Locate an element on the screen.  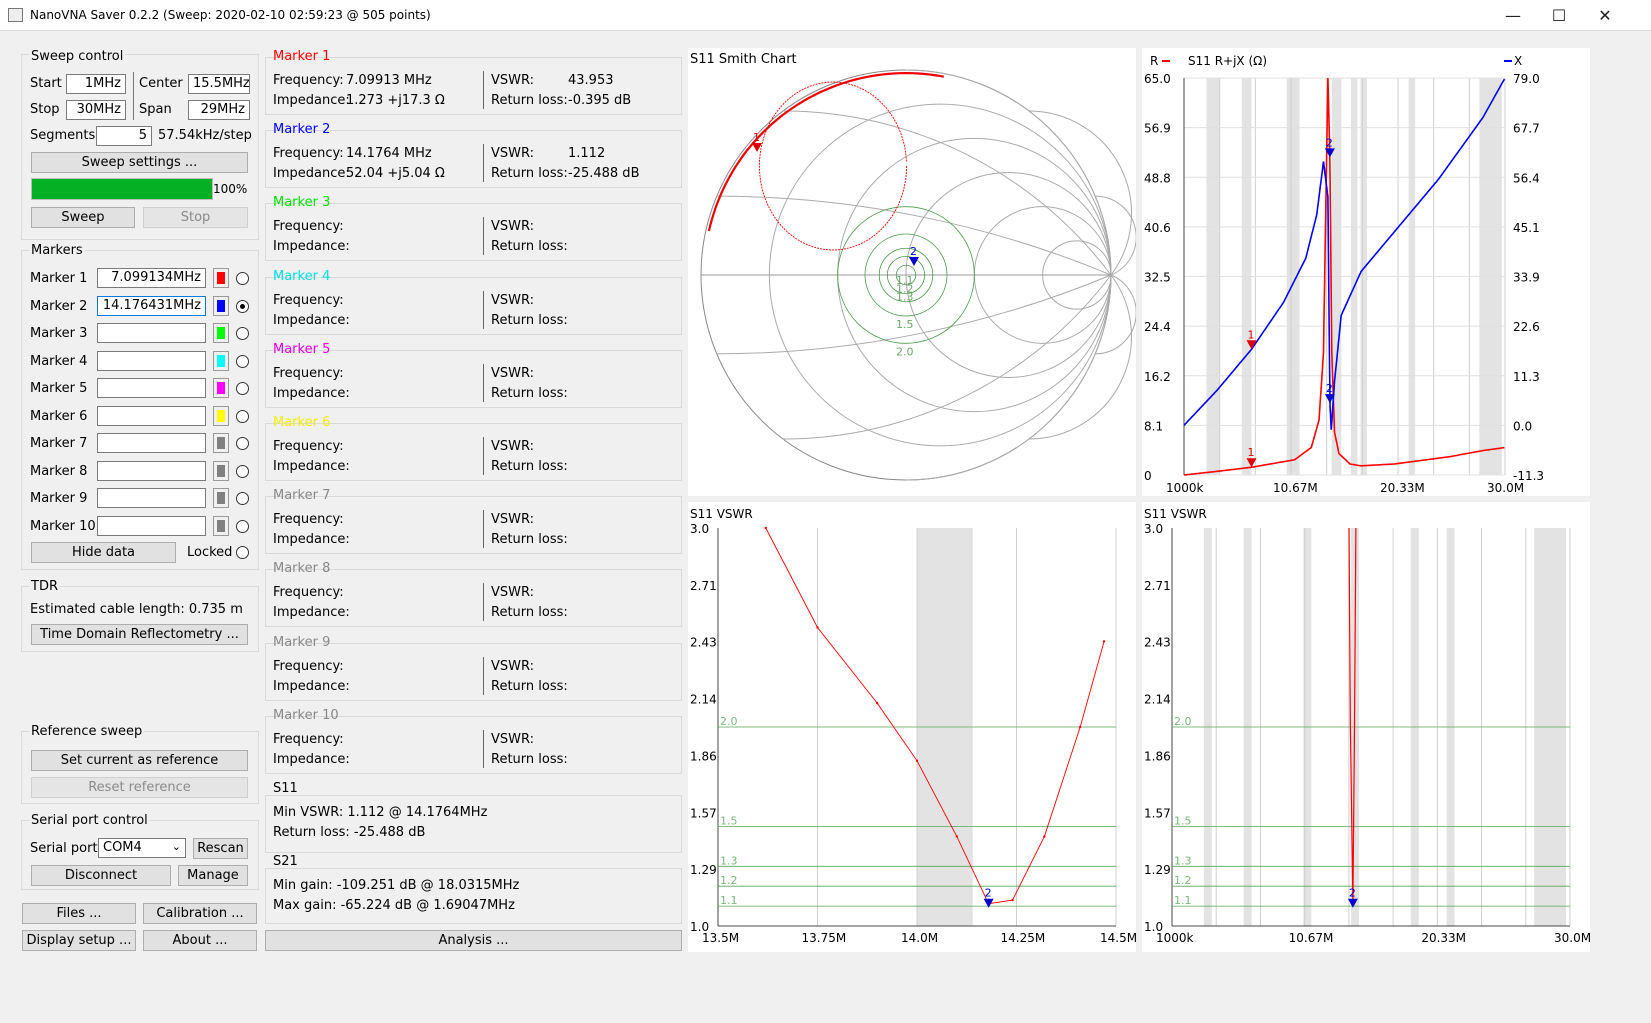
set-reference-button: Set current as reference is located at coordinates (139, 760).